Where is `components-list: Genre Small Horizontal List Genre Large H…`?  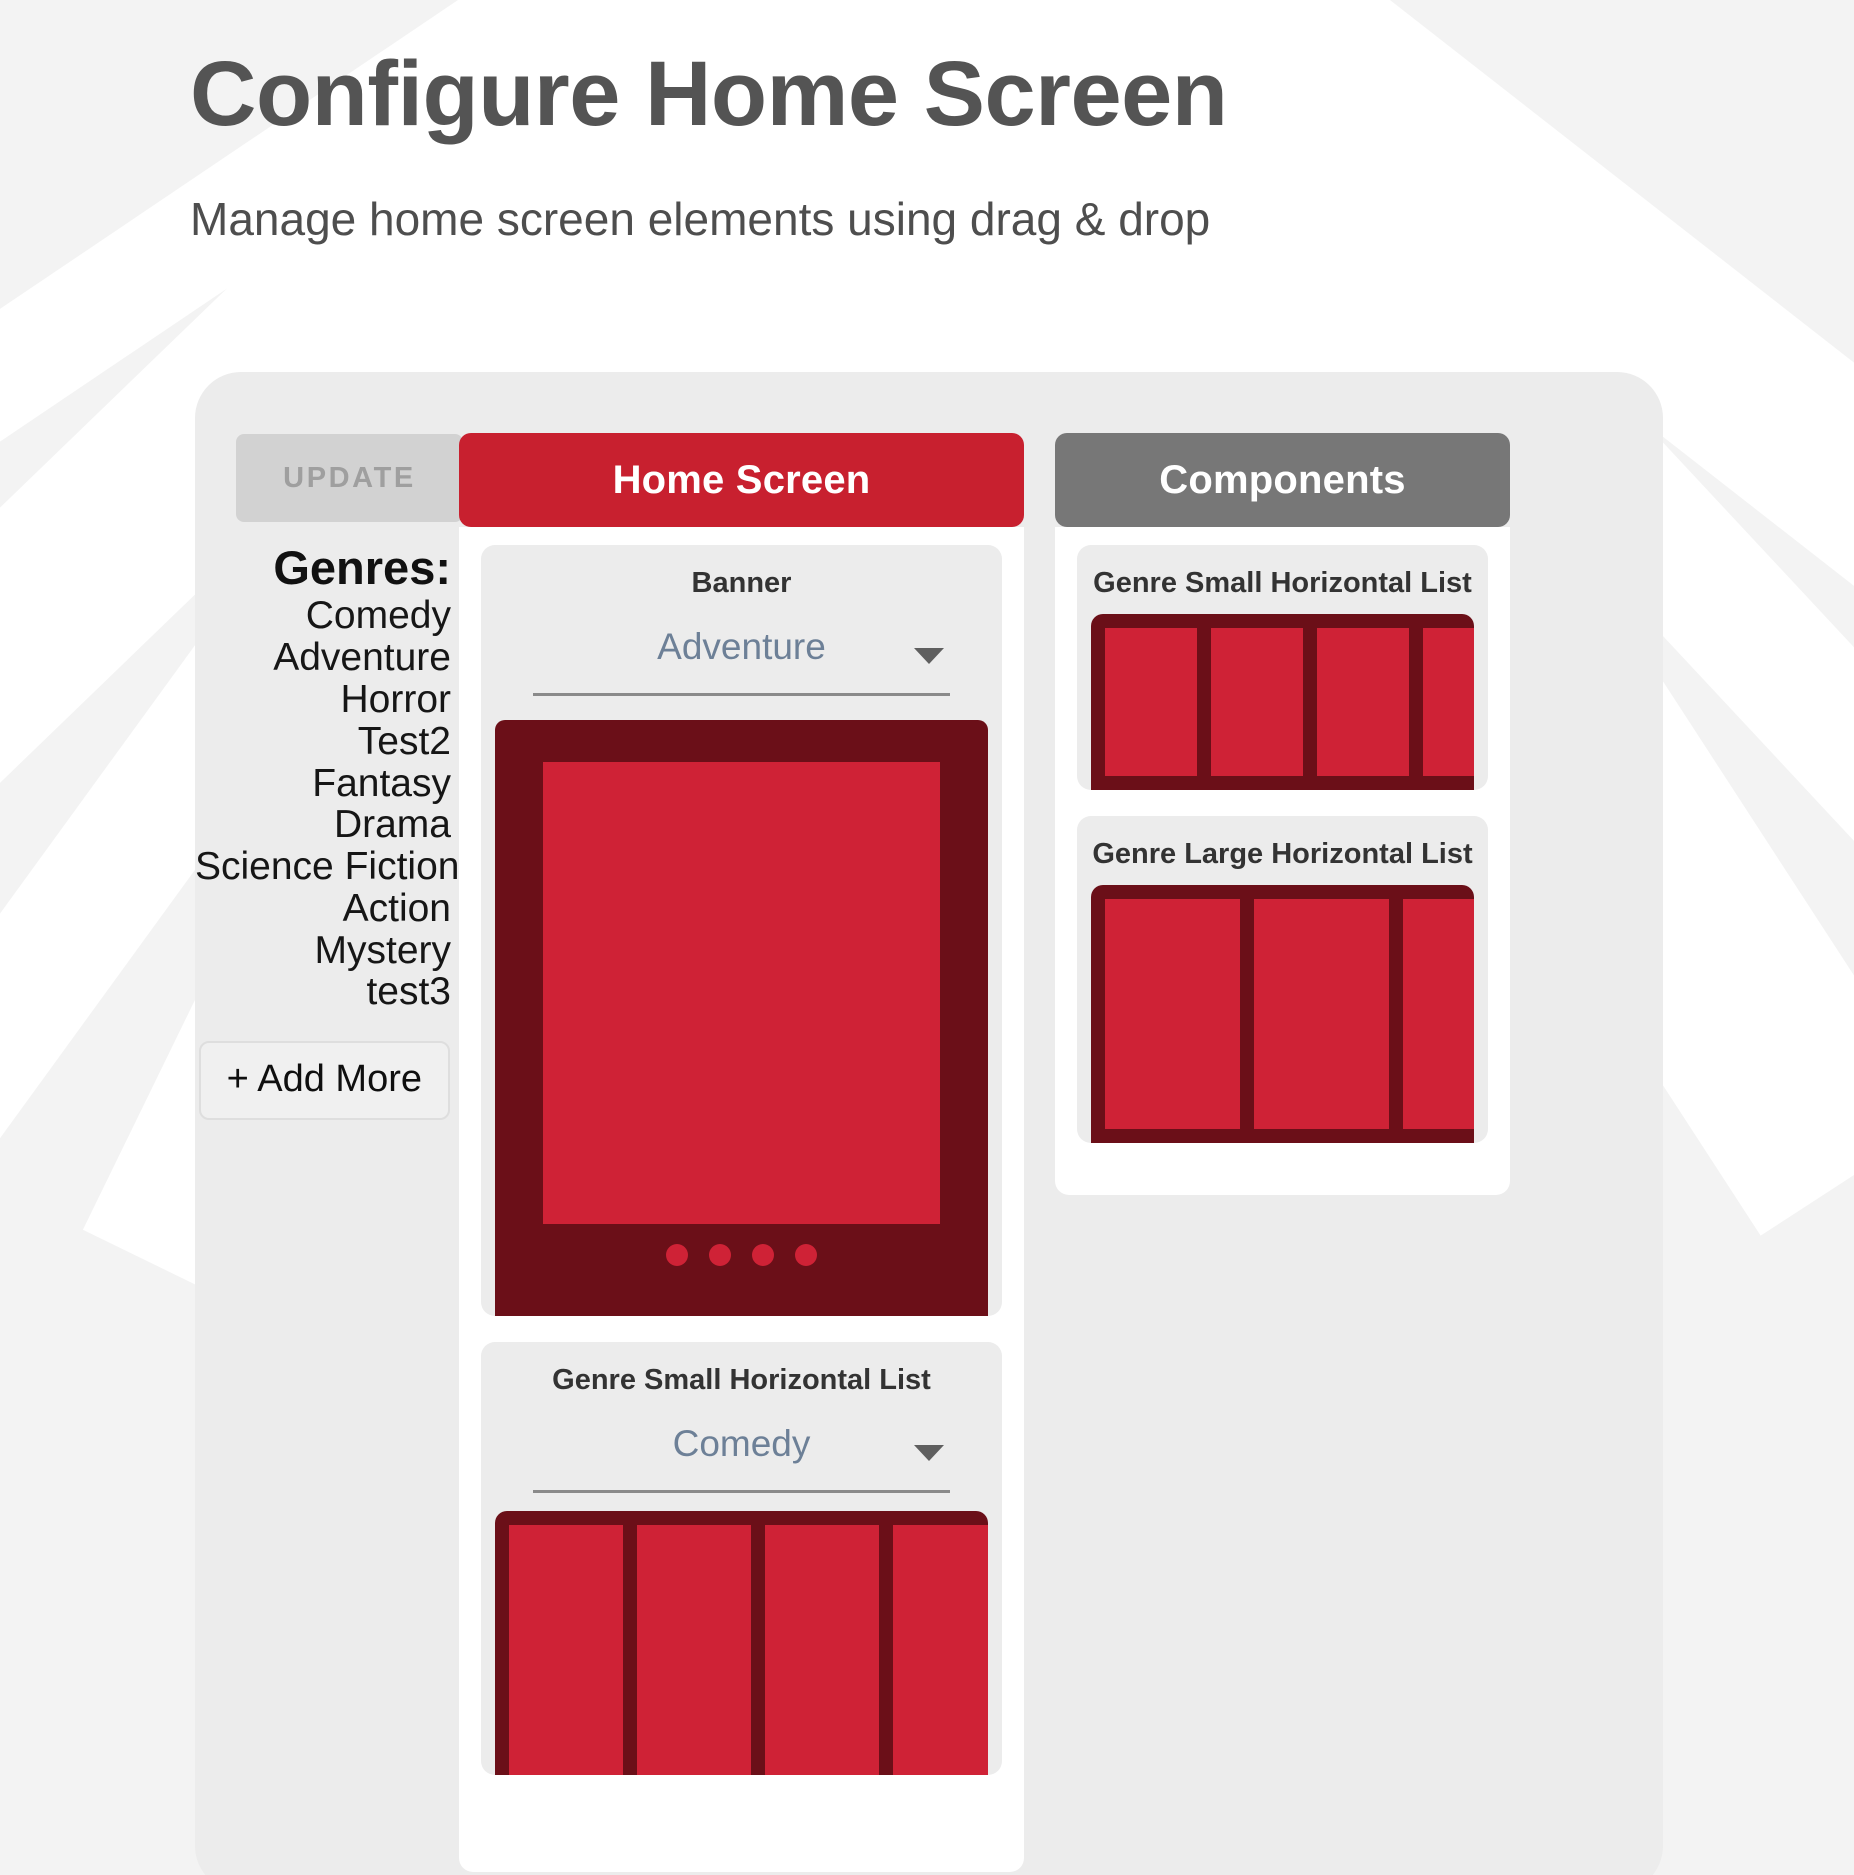
components-list: Genre Small Horizontal List Genre Large H… is located at coordinates (1282, 861).